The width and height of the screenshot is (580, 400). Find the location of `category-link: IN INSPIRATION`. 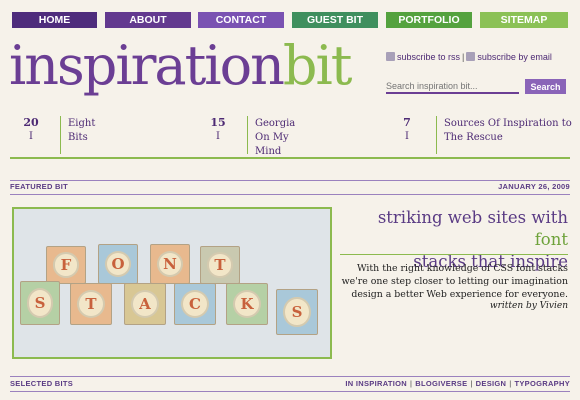

category-link: IN INSPIRATION is located at coordinates (376, 383).